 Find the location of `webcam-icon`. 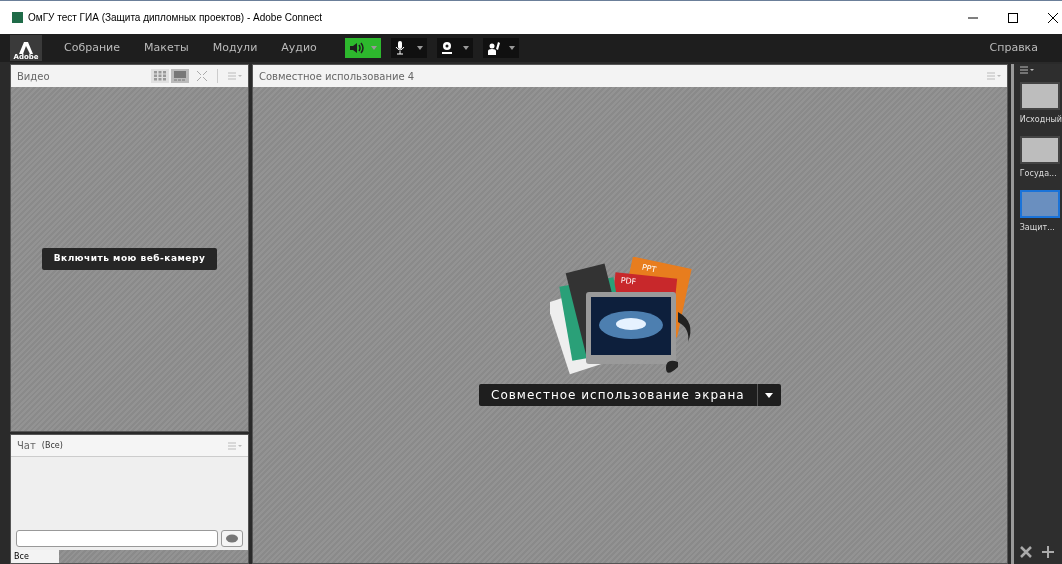

webcam-icon is located at coordinates (446, 48).